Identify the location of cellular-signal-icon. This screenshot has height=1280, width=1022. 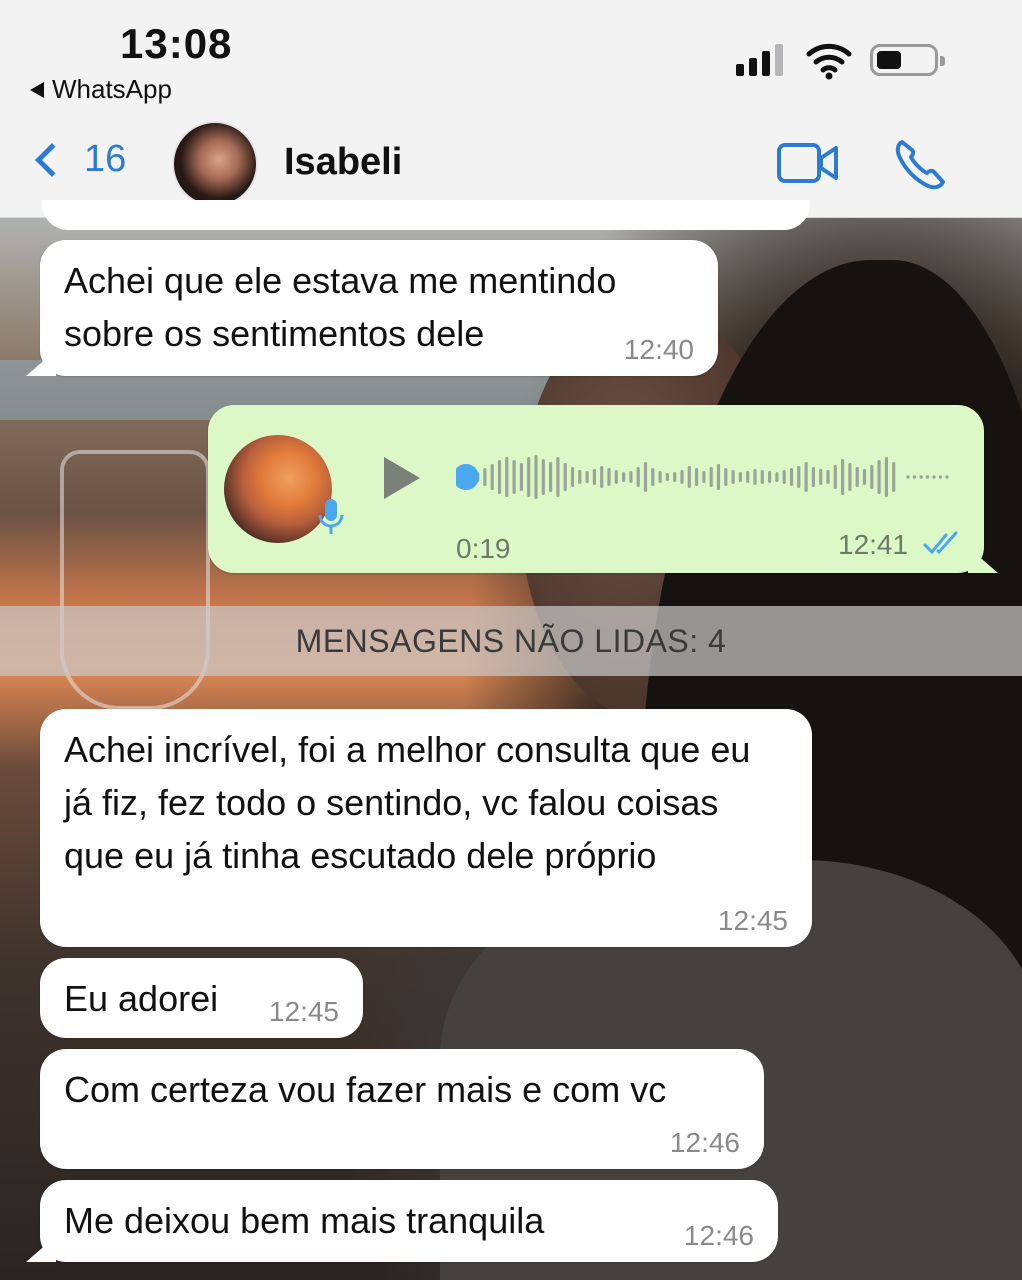
(759, 60).